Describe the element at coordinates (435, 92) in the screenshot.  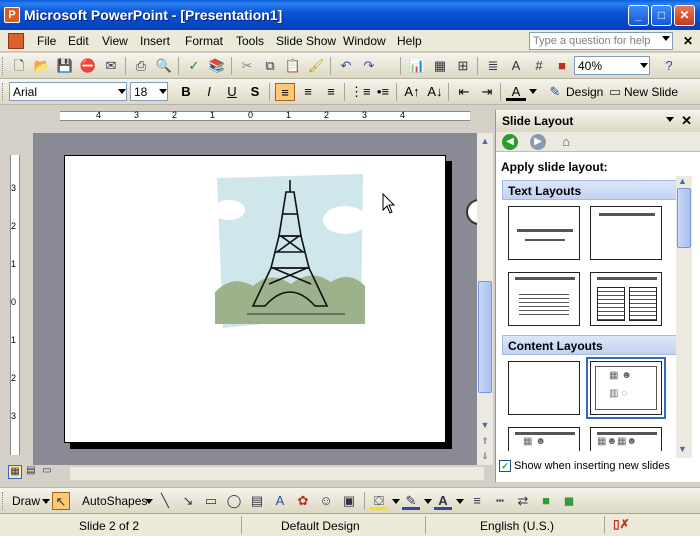
I see `decrease-font-button: A↓` at that location.